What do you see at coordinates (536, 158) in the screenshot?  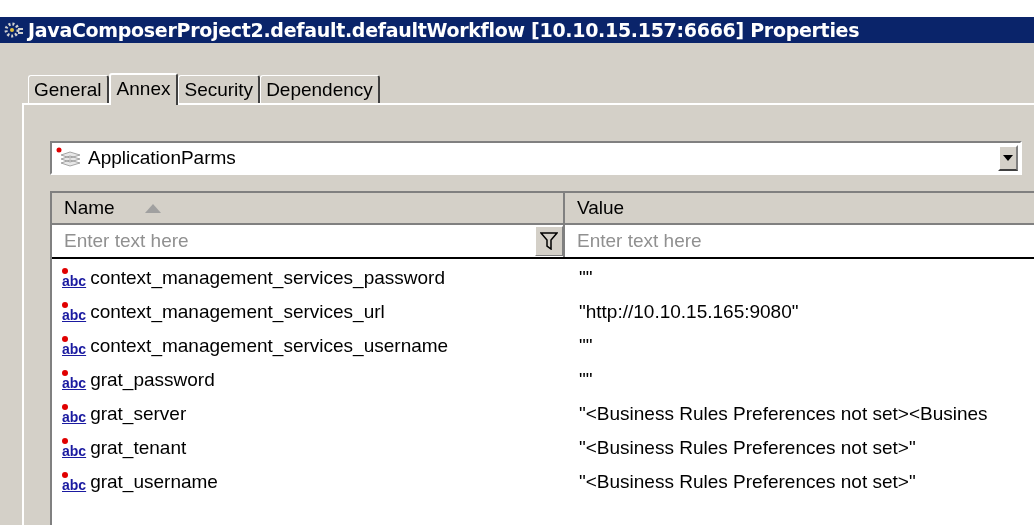 I see `dropdown: ApplicationParms` at bounding box center [536, 158].